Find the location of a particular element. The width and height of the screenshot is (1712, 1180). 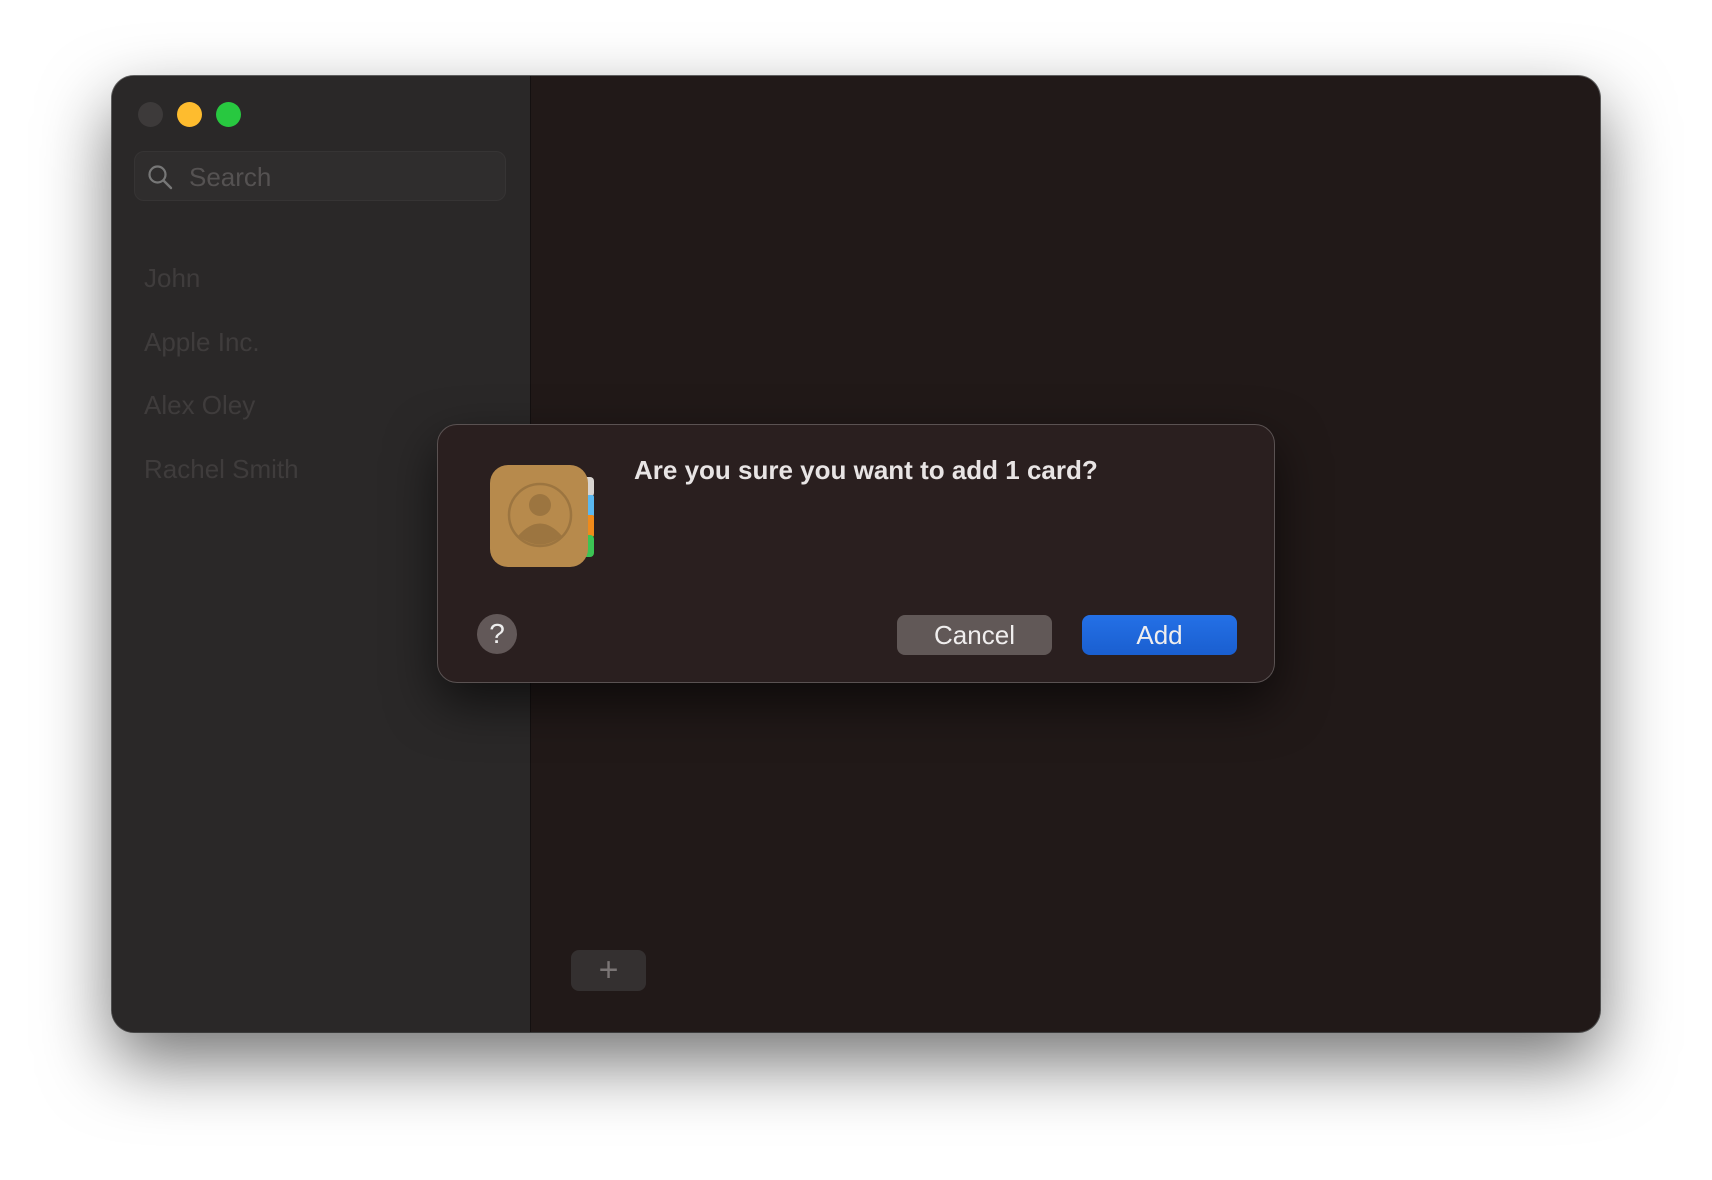

close-window-button is located at coordinates (150, 114).